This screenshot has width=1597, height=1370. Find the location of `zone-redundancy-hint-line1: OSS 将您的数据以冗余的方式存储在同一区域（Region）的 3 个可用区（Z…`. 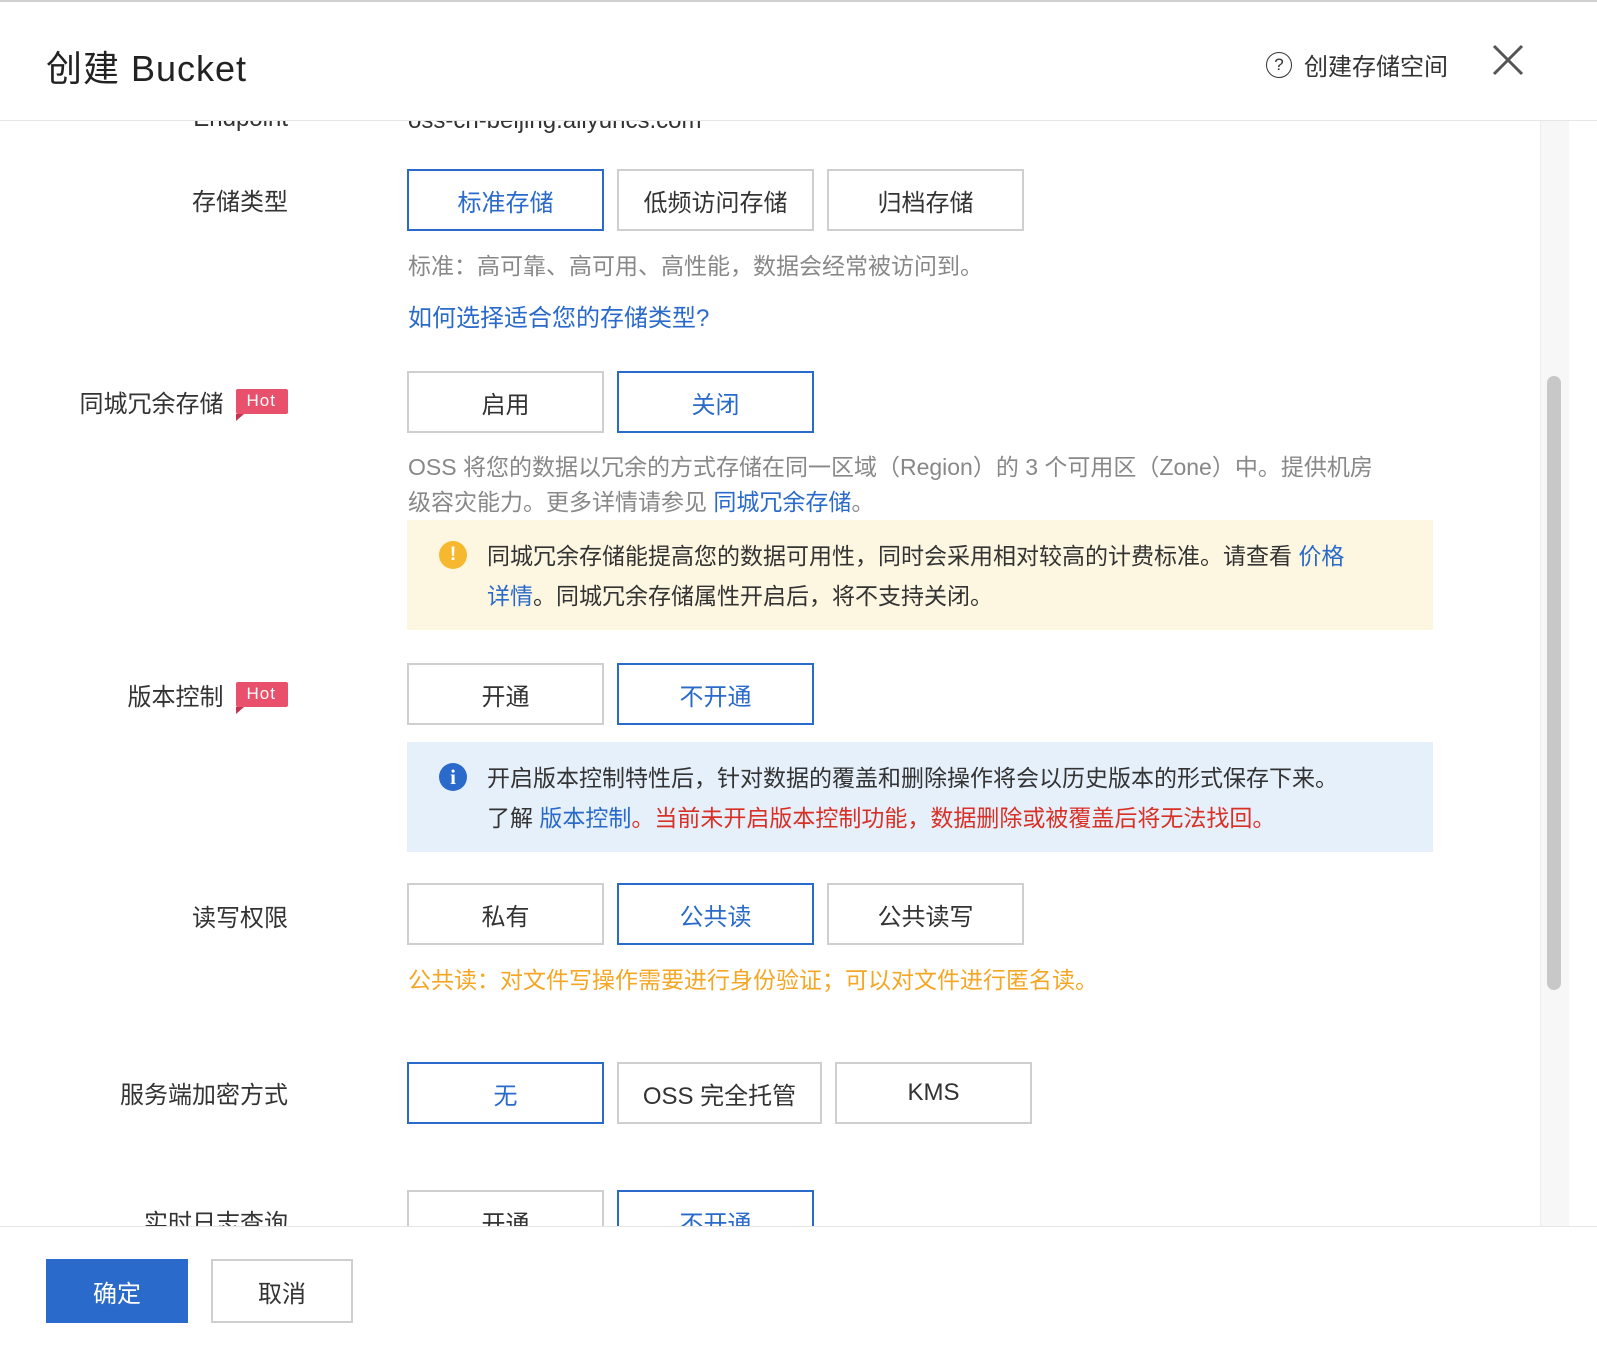

zone-redundancy-hint-line1: OSS 将您的数据以冗余的方式存储在同一区域（Region）的 3 个可用区（Z… is located at coordinates (890, 467).